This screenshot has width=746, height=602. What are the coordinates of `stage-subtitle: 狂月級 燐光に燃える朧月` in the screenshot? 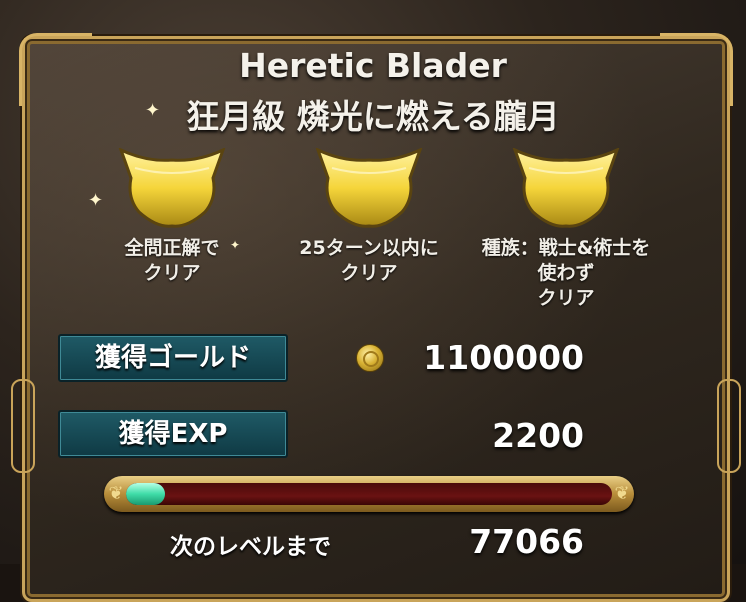 It's located at (373, 116).